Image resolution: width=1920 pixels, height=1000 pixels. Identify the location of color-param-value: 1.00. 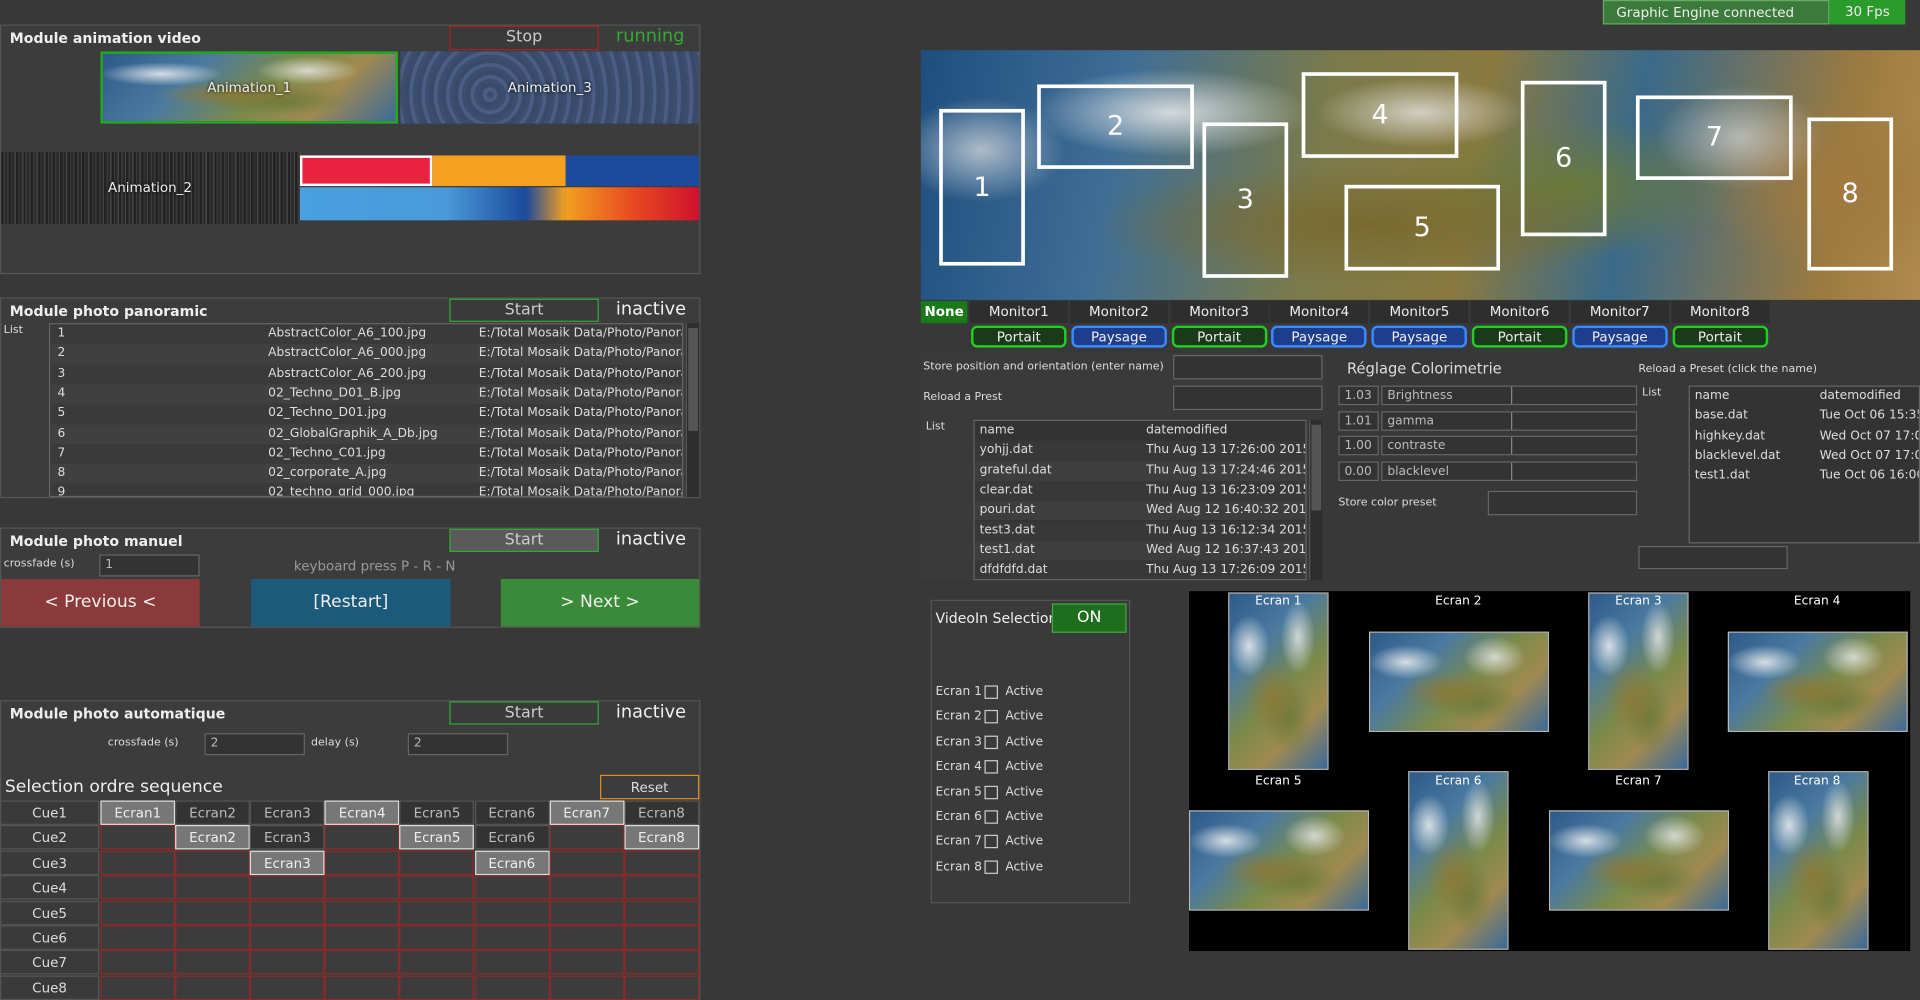
(1358, 445).